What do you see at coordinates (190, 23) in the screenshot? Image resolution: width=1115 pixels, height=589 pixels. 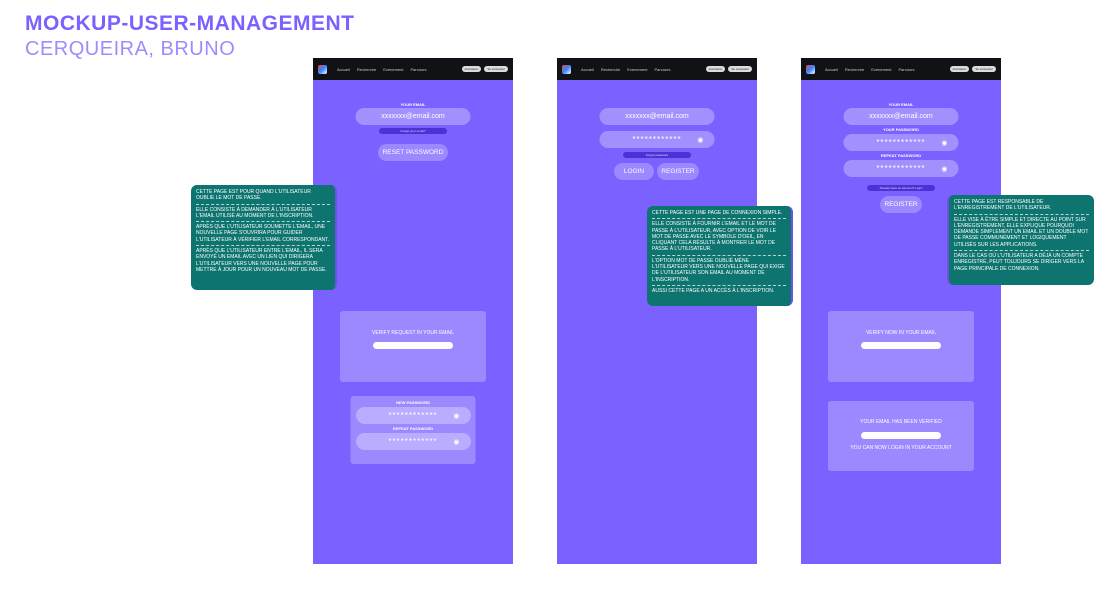 I see `page-title: MOCKUP-USER-MANAGEMENT` at bounding box center [190, 23].